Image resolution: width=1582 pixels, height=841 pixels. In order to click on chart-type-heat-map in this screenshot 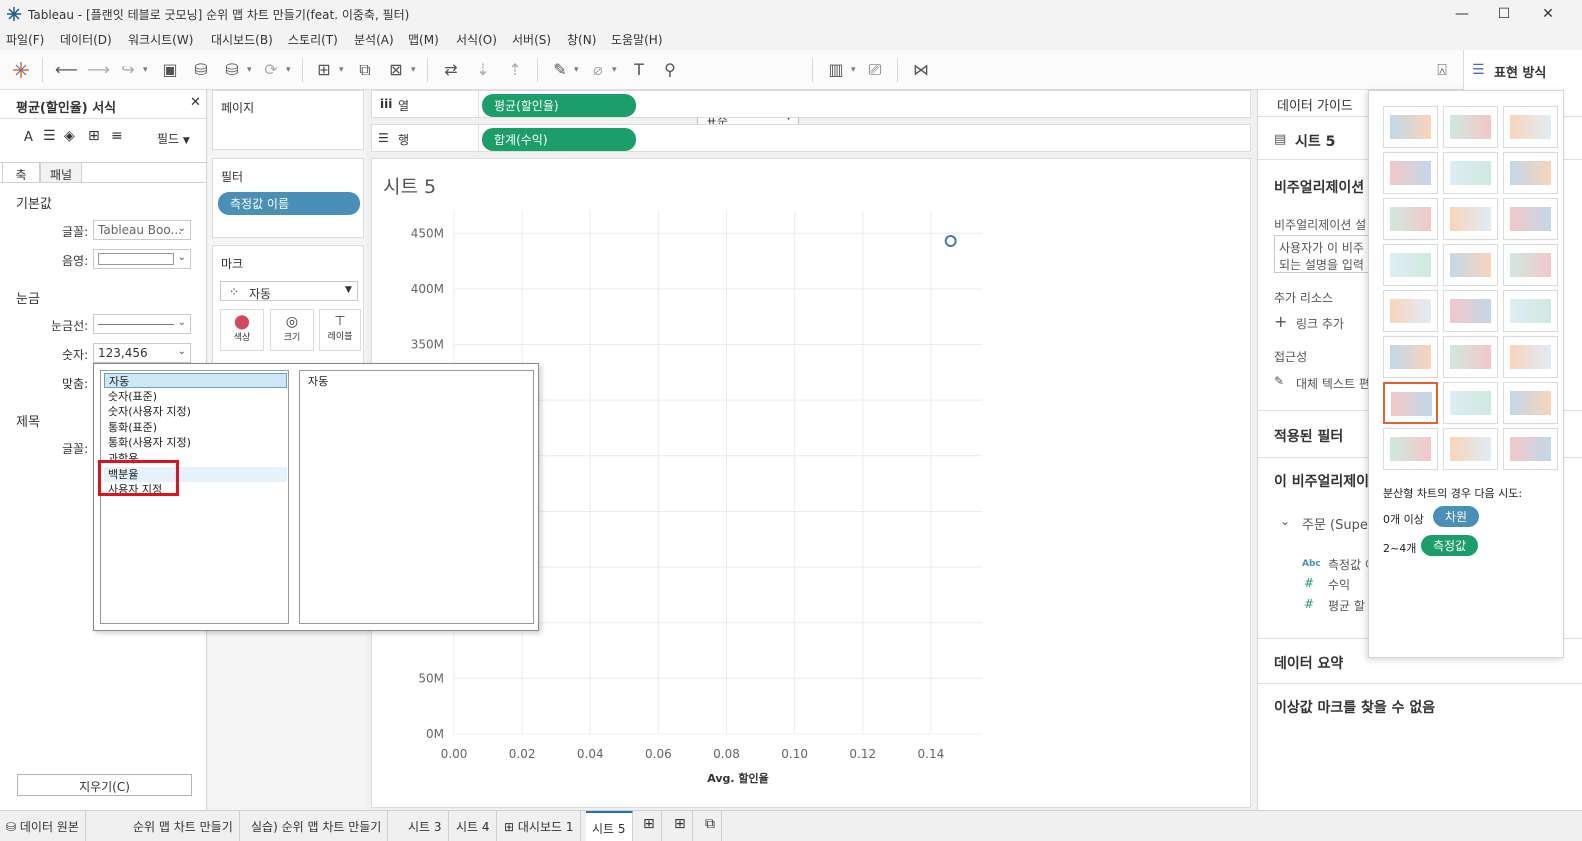, I will do `click(1470, 127)`.